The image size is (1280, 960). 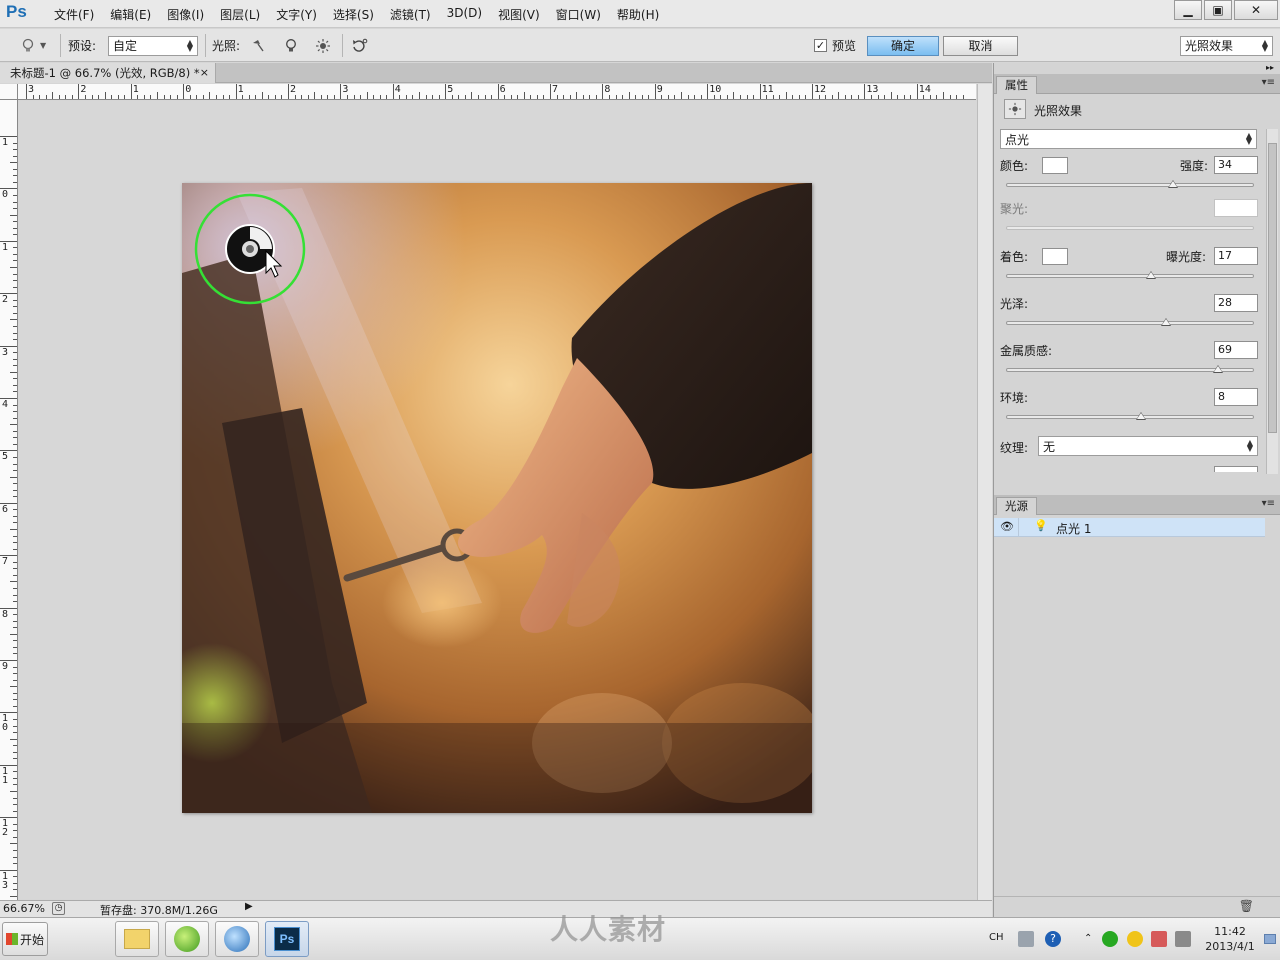 What do you see at coordinates (240, 14) in the screenshot?
I see `menu-item-3: 图层(L)` at bounding box center [240, 14].